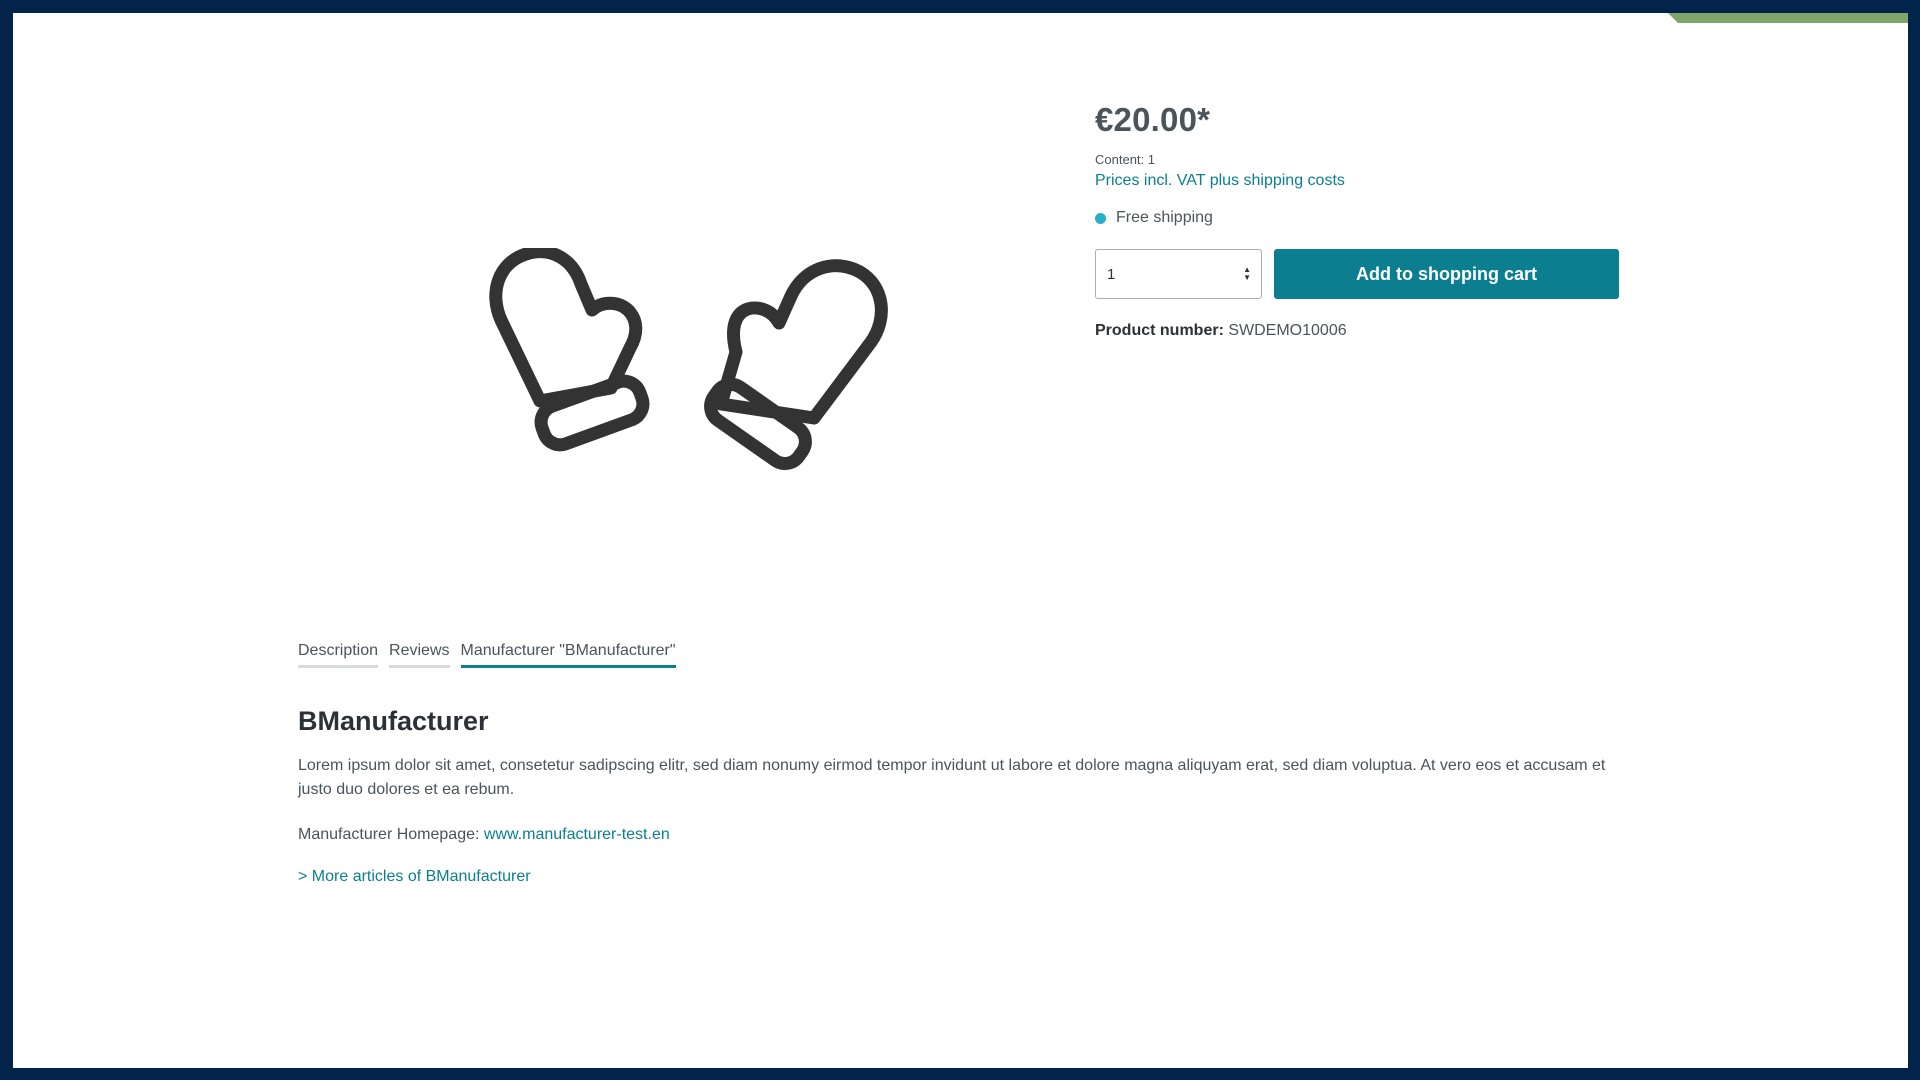 Image resolution: width=1920 pixels, height=1080 pixels. What do you see at coordinates (393, 721) in the screenshot?
I see `manufacturer-title: BManufacturer` at bounding box center [393, 721].